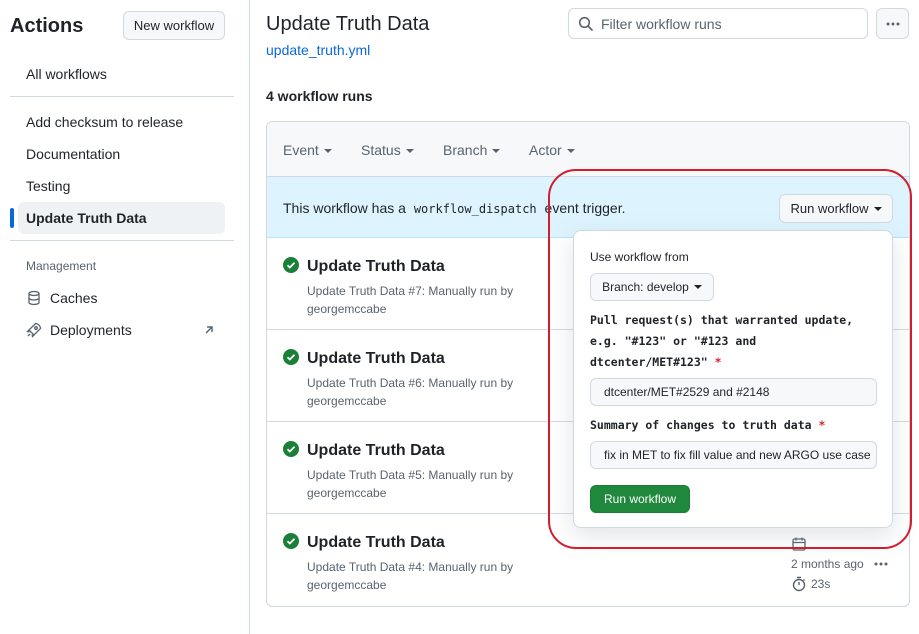 The height and width of the screenshot is (634, 919). I want to click on sidebar-item-label: Deployments, so click(91, 330).